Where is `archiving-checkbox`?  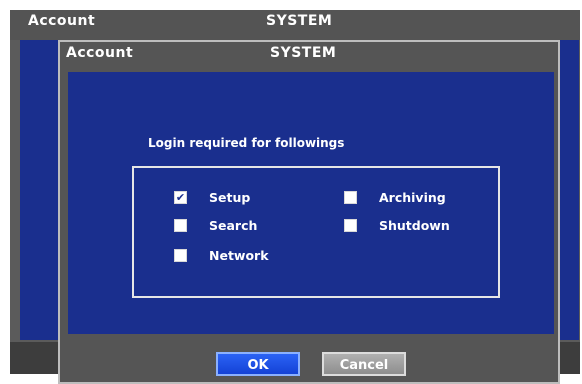 archiving-checkbox is located at coordinates (350, 197).